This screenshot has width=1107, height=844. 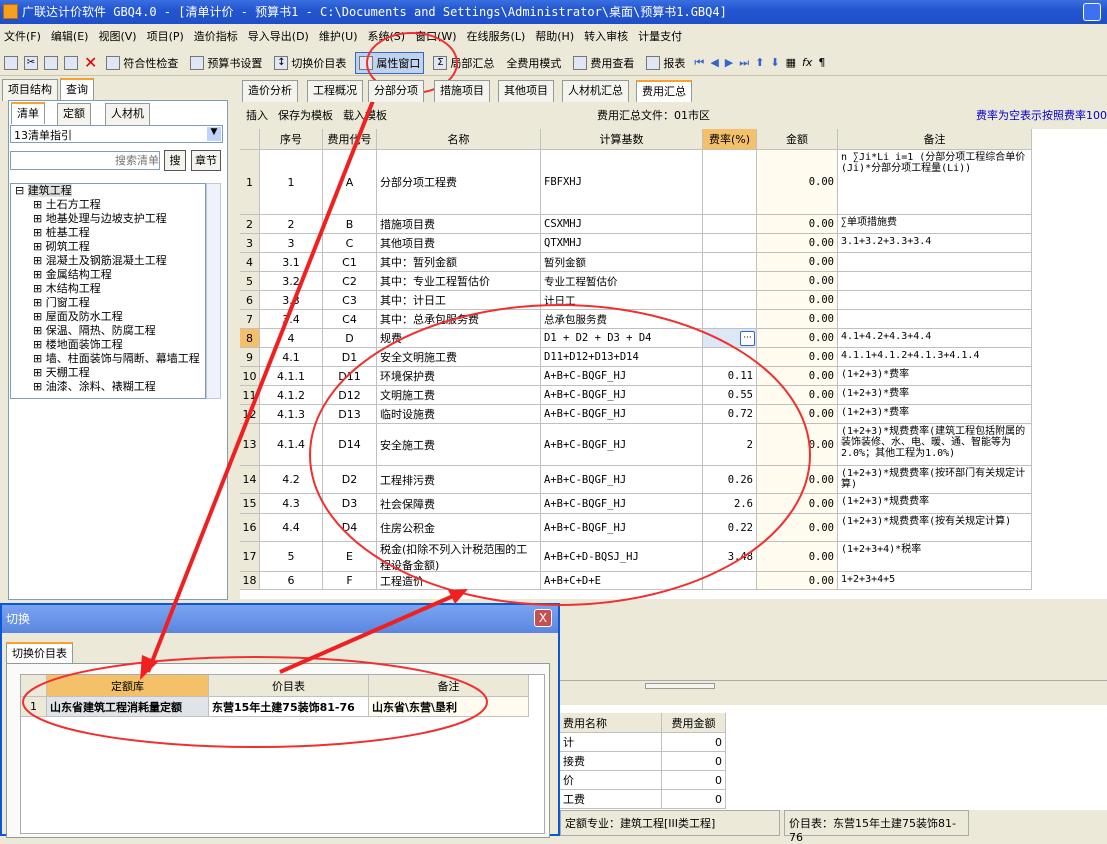 What do you see at coordinates (110, 373) in the screenshot?
I see `tree-item: ⊞ 天棚工程` at bounding box center [110, 373].